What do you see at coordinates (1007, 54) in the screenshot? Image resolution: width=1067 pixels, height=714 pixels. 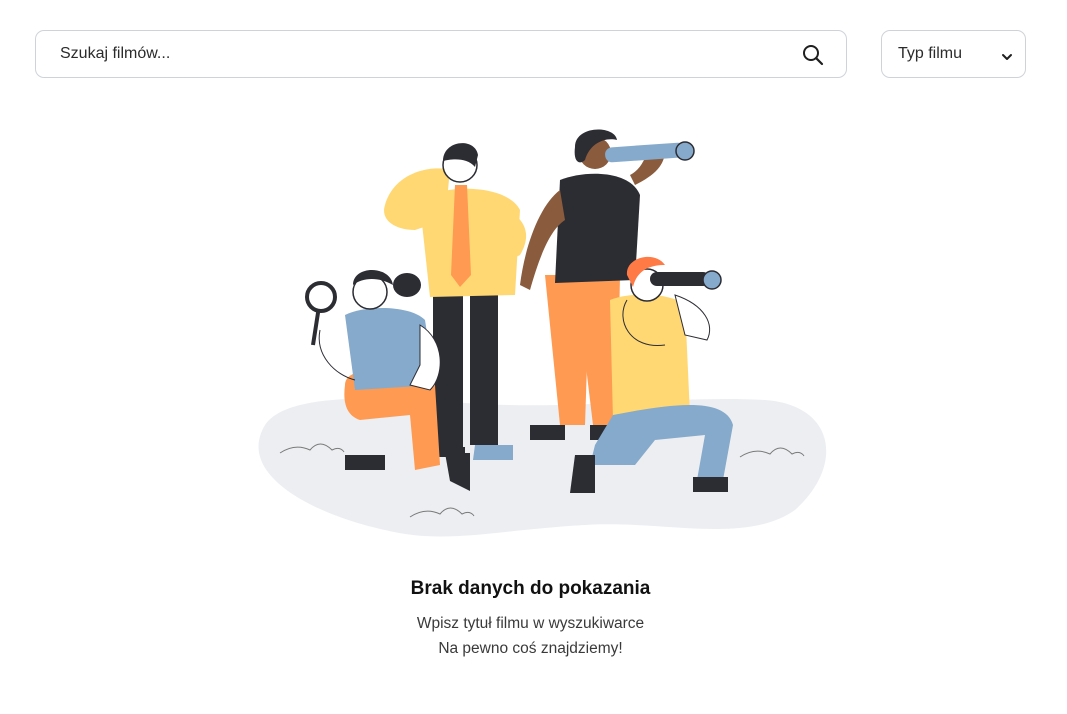 I see `chevron-down-icon` at bounding box center [1007, 54].